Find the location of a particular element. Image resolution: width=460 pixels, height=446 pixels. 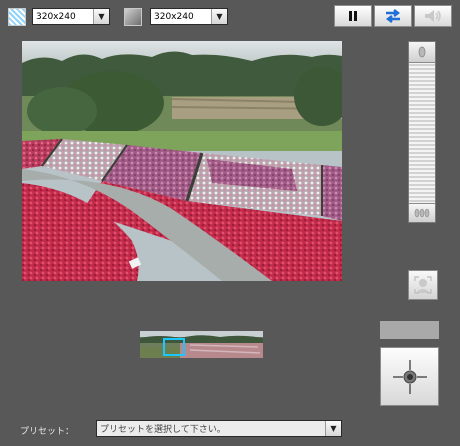

auto-focus-button is located at coordinates (423, 285).